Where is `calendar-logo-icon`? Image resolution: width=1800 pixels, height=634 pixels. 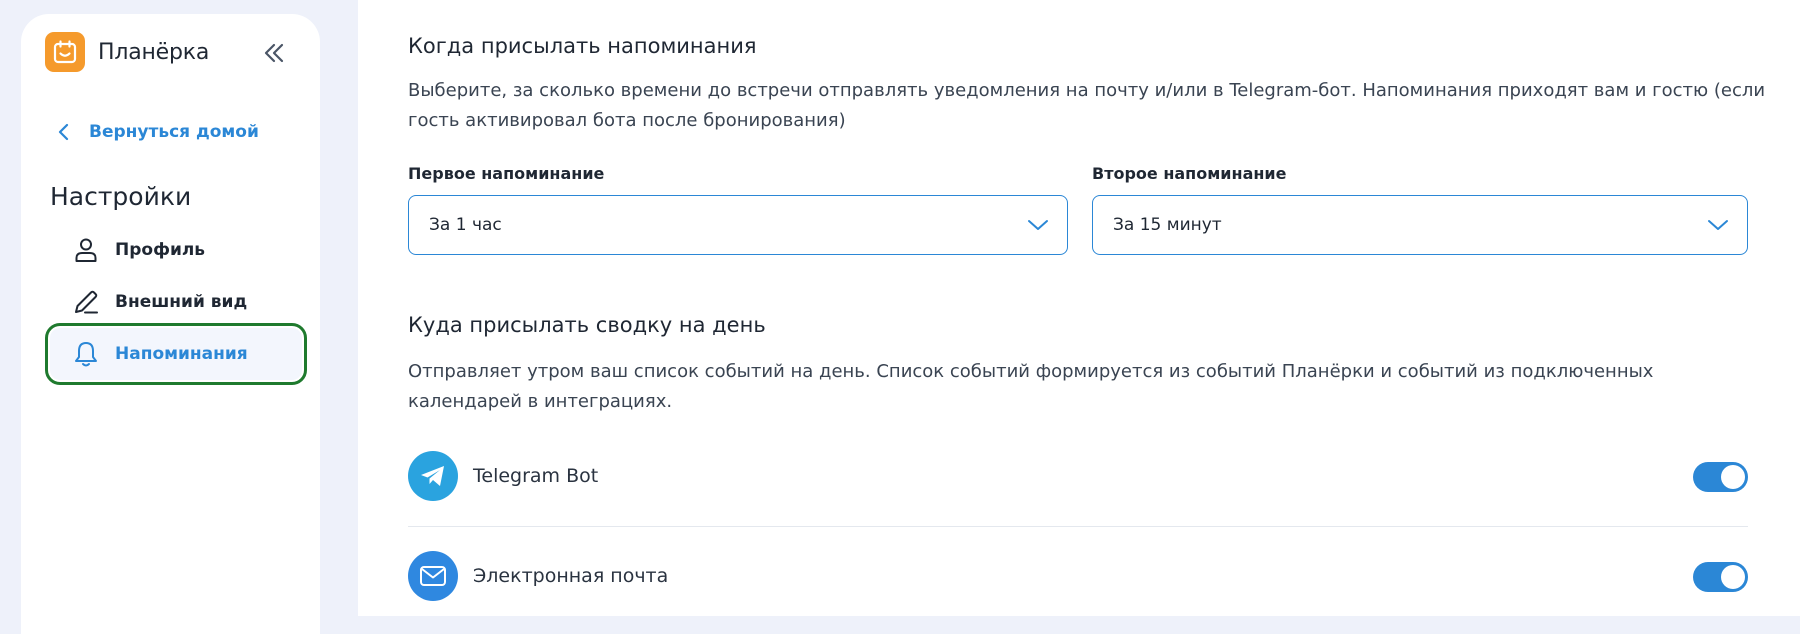
calendar-logo-icon is located at coordinates (65, 52).